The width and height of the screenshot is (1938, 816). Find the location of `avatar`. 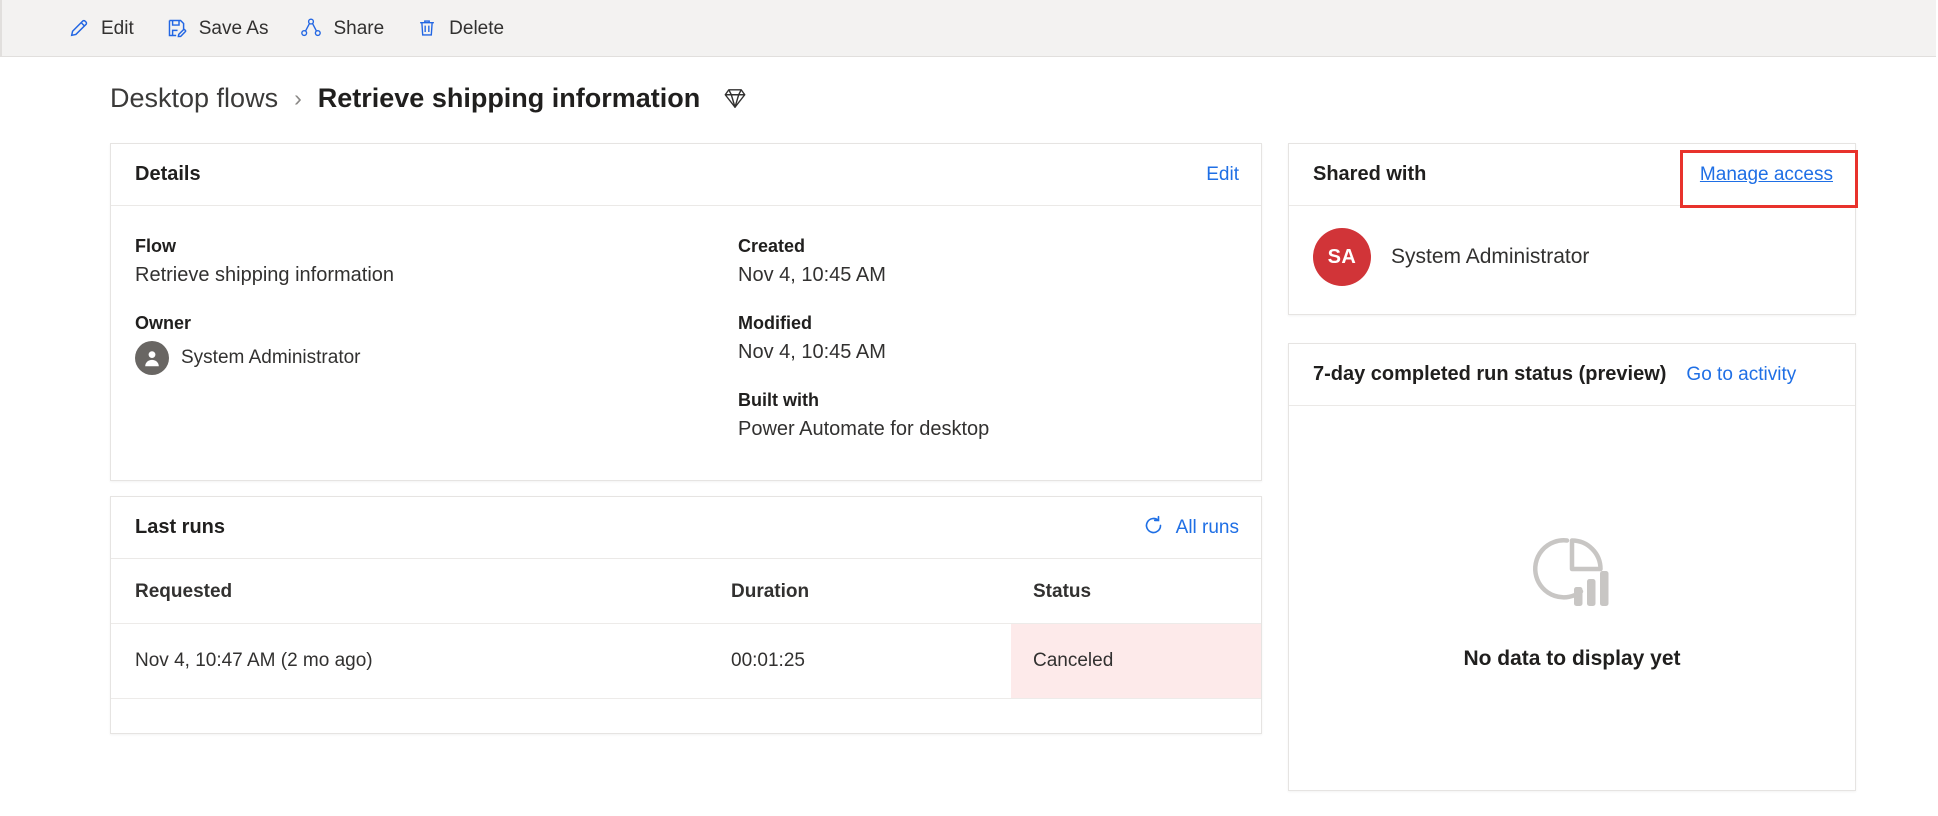

avatar is located at coordinates (152, 358).